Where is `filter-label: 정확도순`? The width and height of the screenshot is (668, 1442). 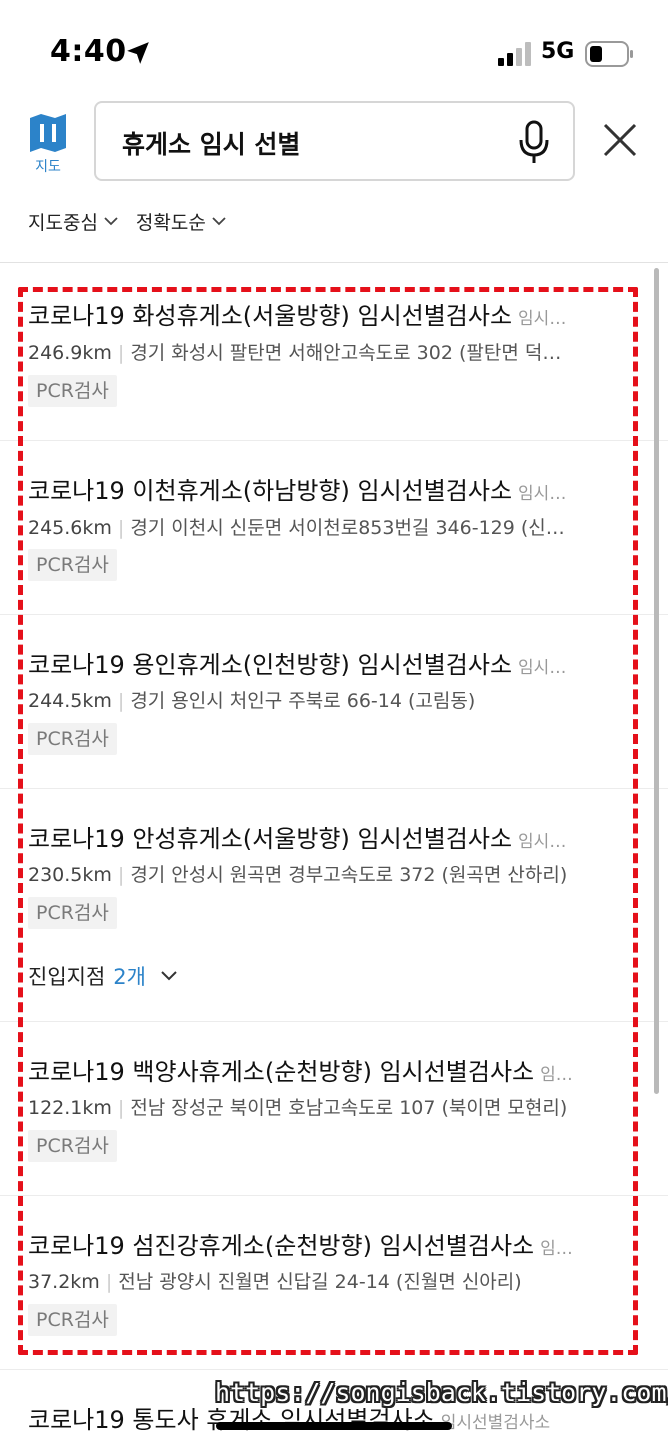
filter-label: 정확도순 is located at coordinates (170, 222).